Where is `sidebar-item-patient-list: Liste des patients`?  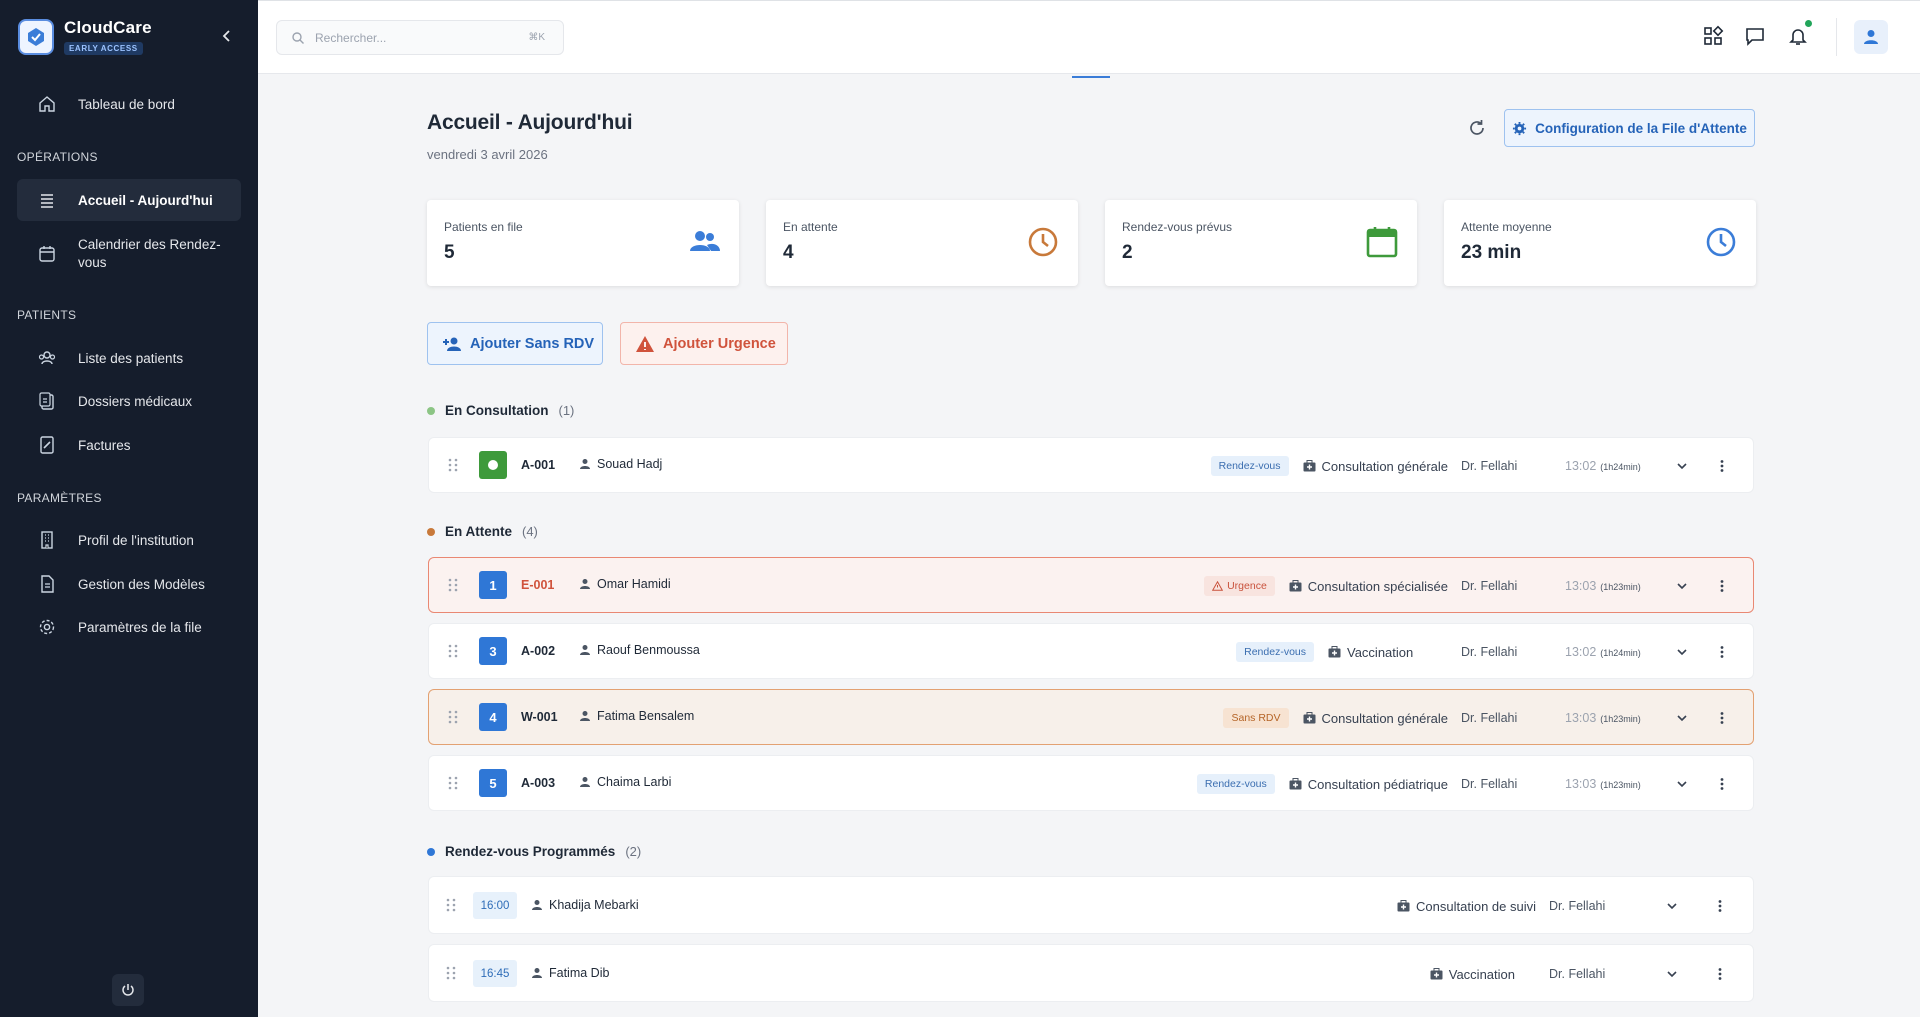 sidebar-item-patient-list: Liste des patients is located at coordinates (129, 358).